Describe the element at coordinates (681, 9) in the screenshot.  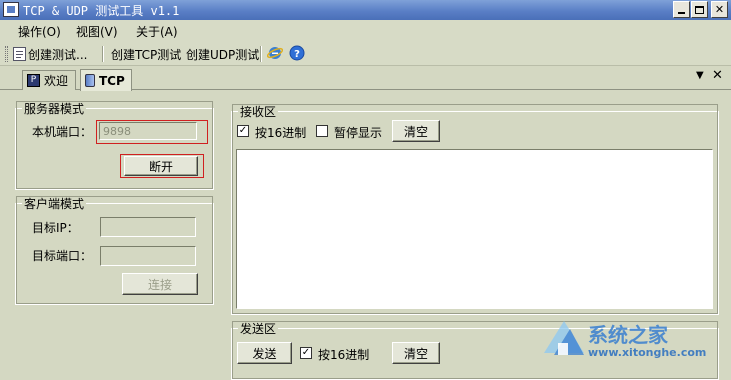
I see `minimize-button` at that location.